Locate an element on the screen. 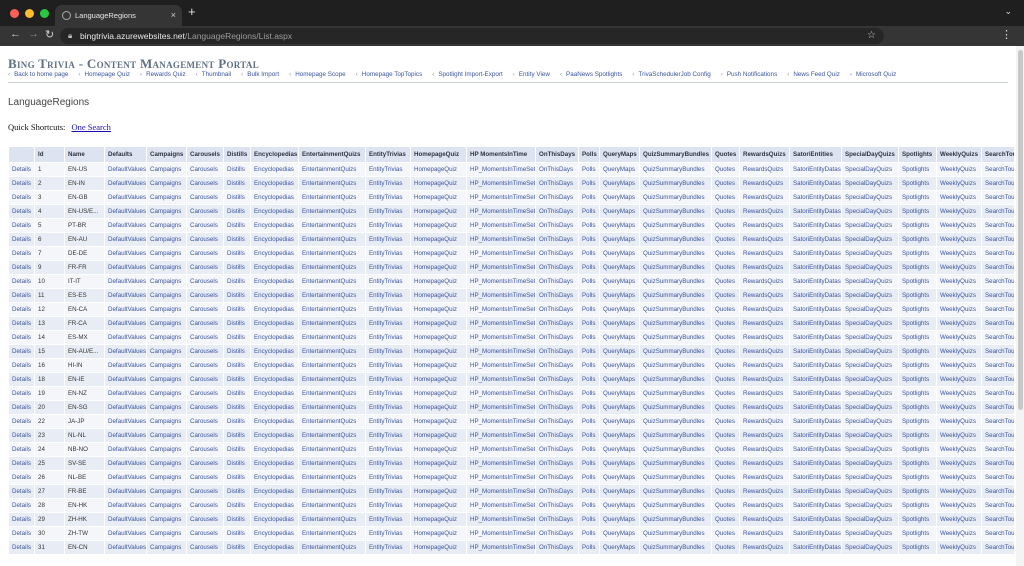 The image size is (1024, 566). nav-link: ‹ Back to home page is located at coordinates (38, 76).